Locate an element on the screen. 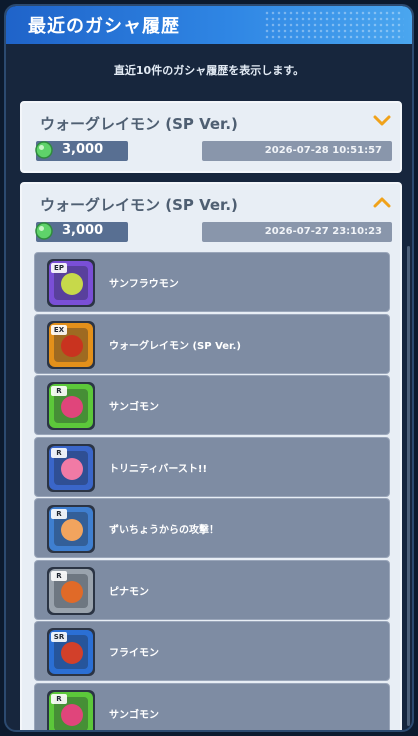 Image resolution: width=418 pixels, height=736 pixels. result-card-row: EX ウォーグレイモン (SP Ver.) is located at coordinates (212, 343).